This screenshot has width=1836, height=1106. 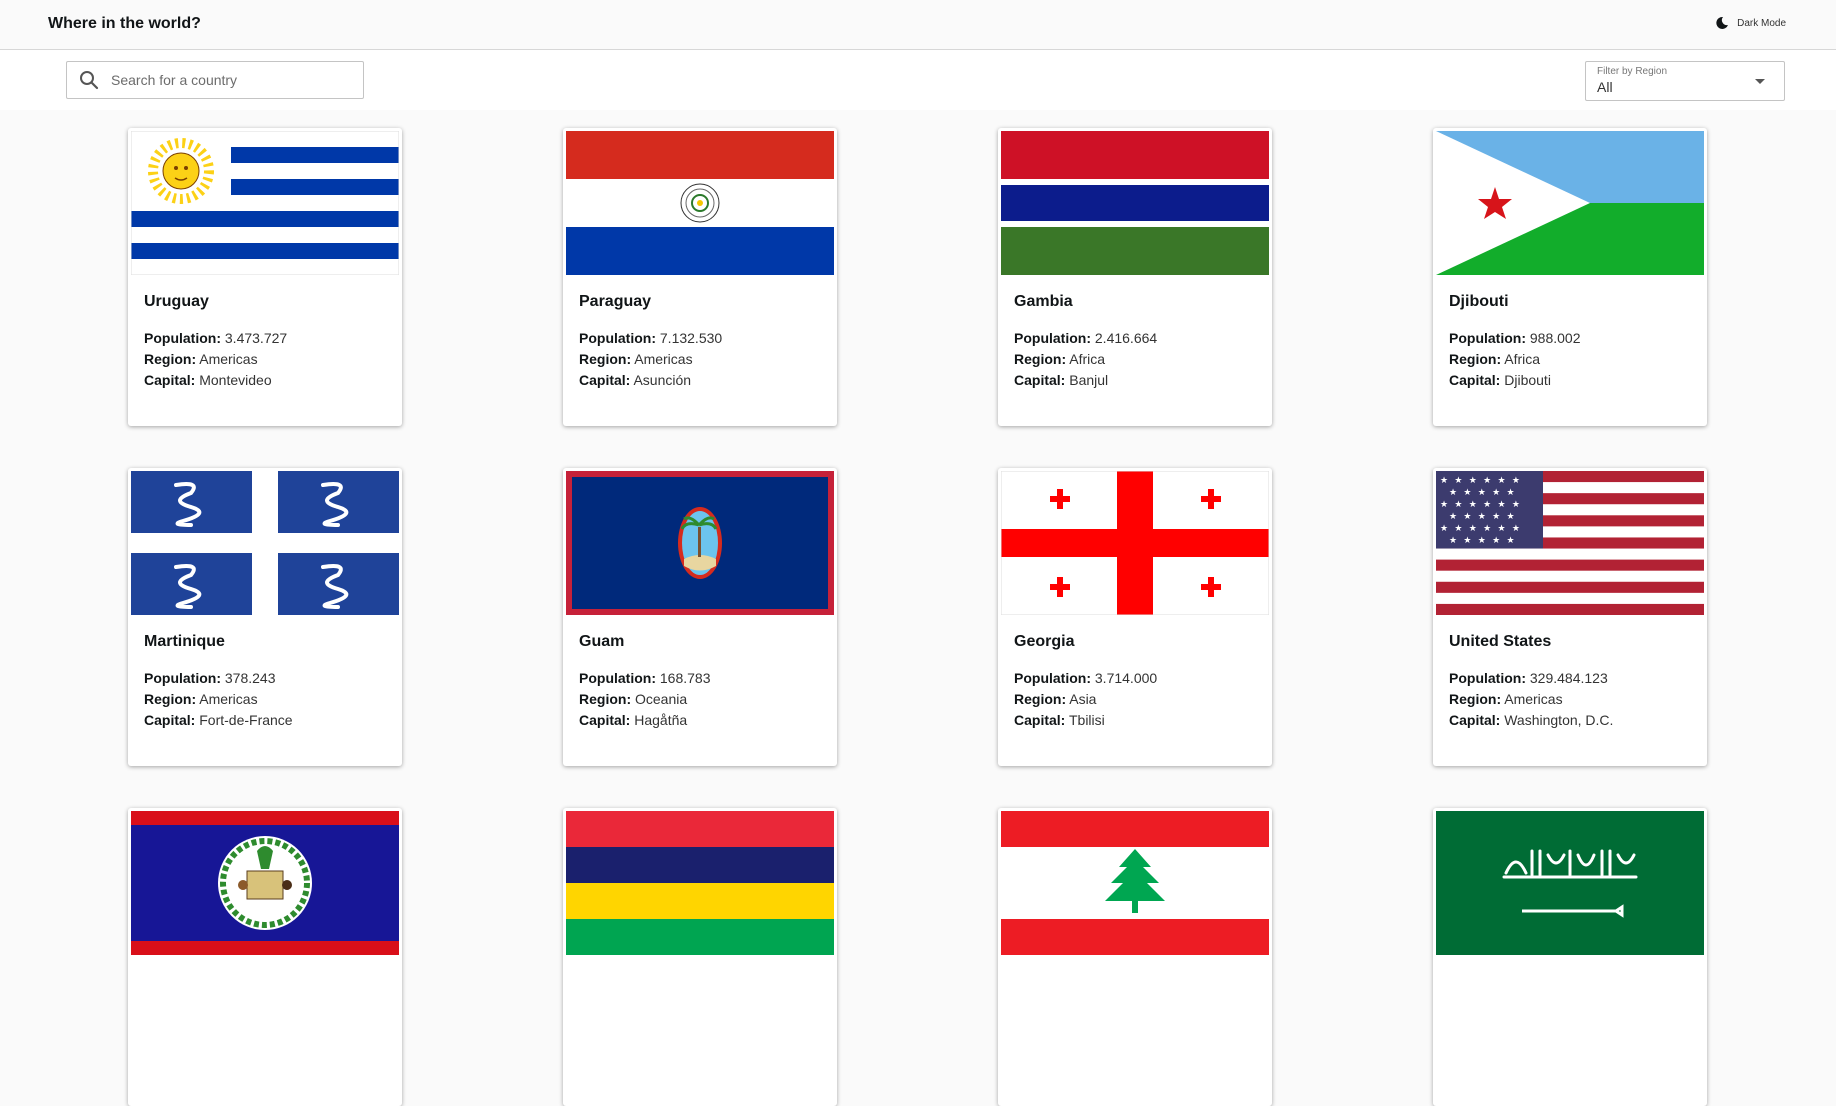 I want to click on uruguay-flag, so click(x=265, y=203).